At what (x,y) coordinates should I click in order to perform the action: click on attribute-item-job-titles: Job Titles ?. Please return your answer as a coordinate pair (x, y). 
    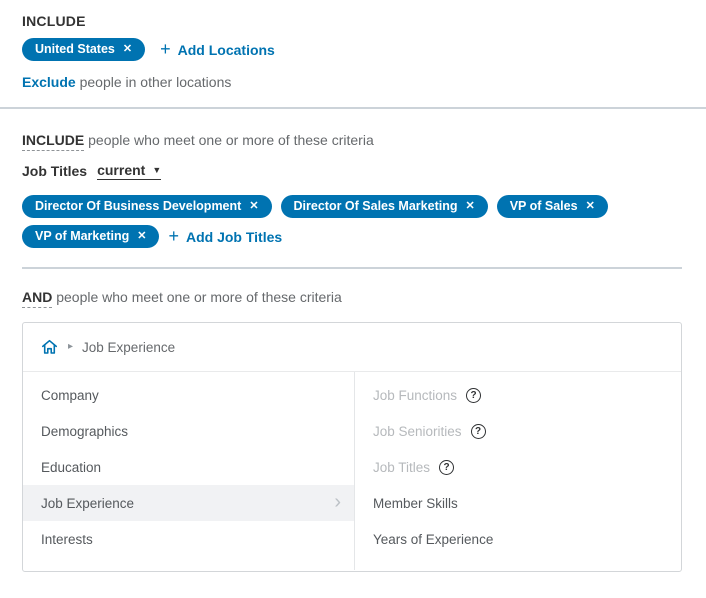
    Looking at the image, I should click on (518, 467).